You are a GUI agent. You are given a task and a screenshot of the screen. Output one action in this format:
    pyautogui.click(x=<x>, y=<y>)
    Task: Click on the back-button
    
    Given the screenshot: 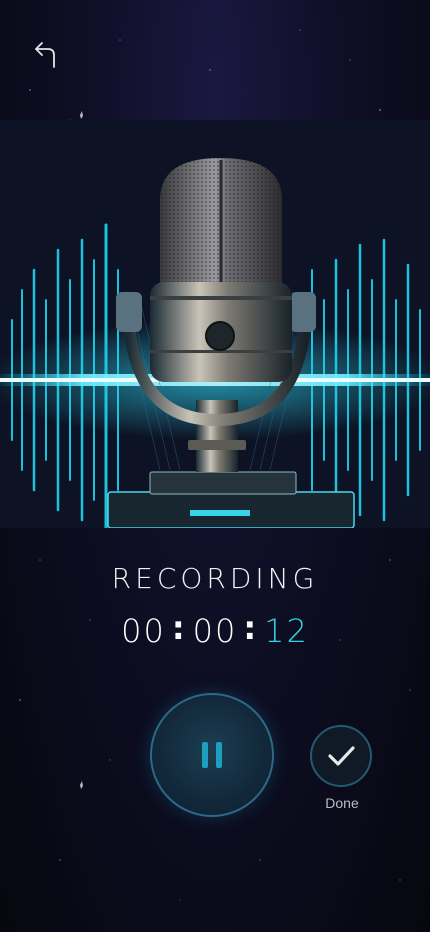 What is the action you would take?
    pyautogui.click(x=46, y=54)
    